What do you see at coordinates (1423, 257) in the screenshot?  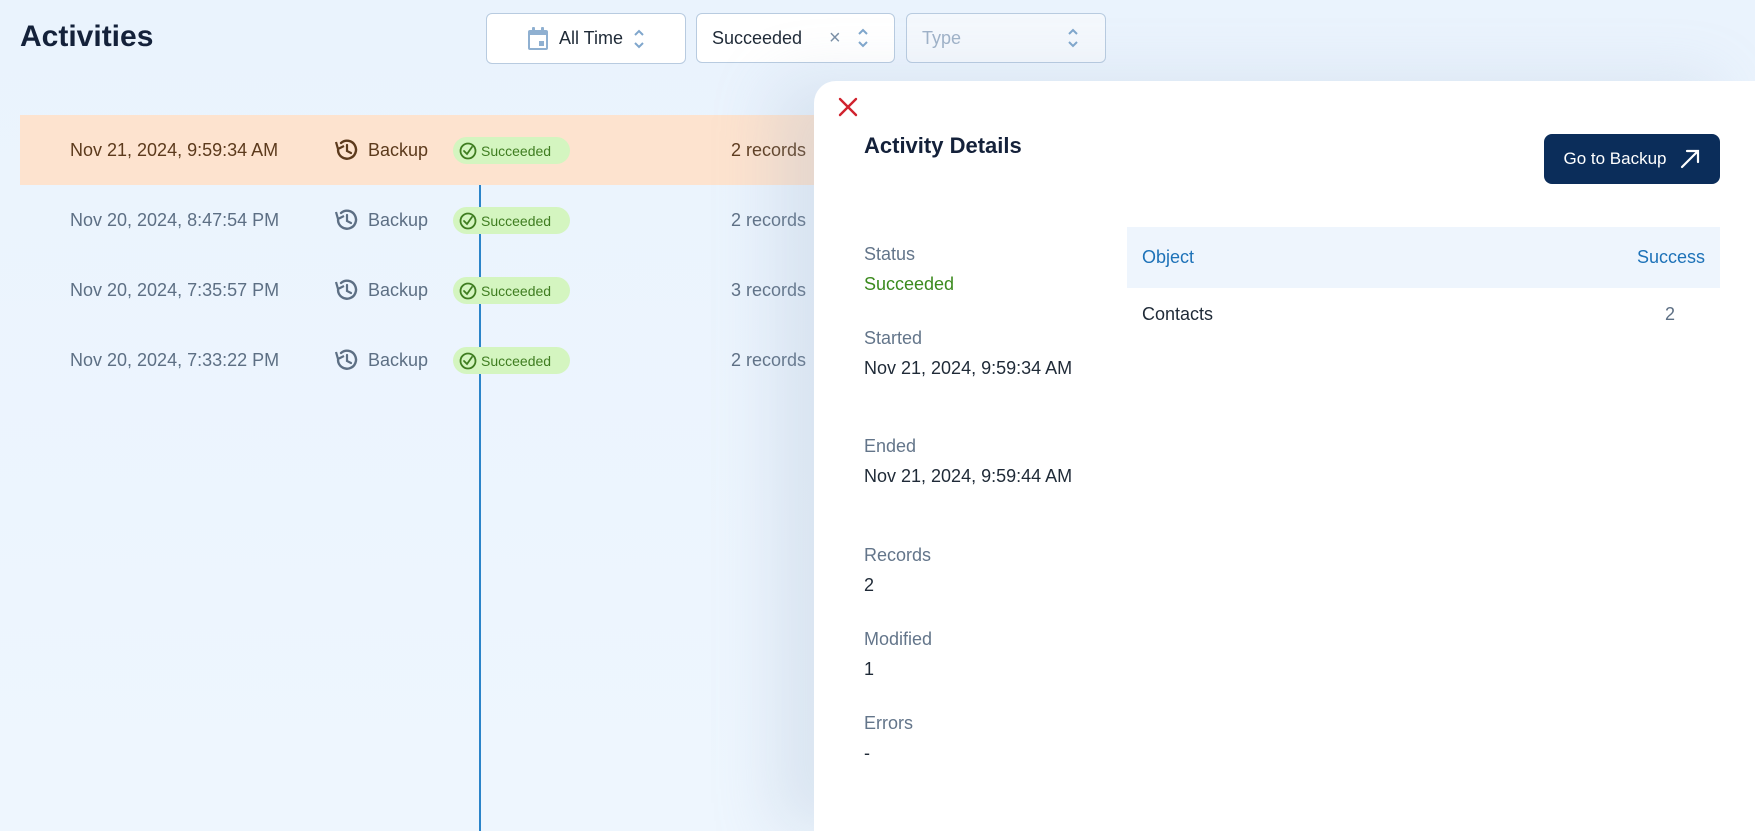 I see `object-table-header: Object Success` at bounding box center [1423, 257].